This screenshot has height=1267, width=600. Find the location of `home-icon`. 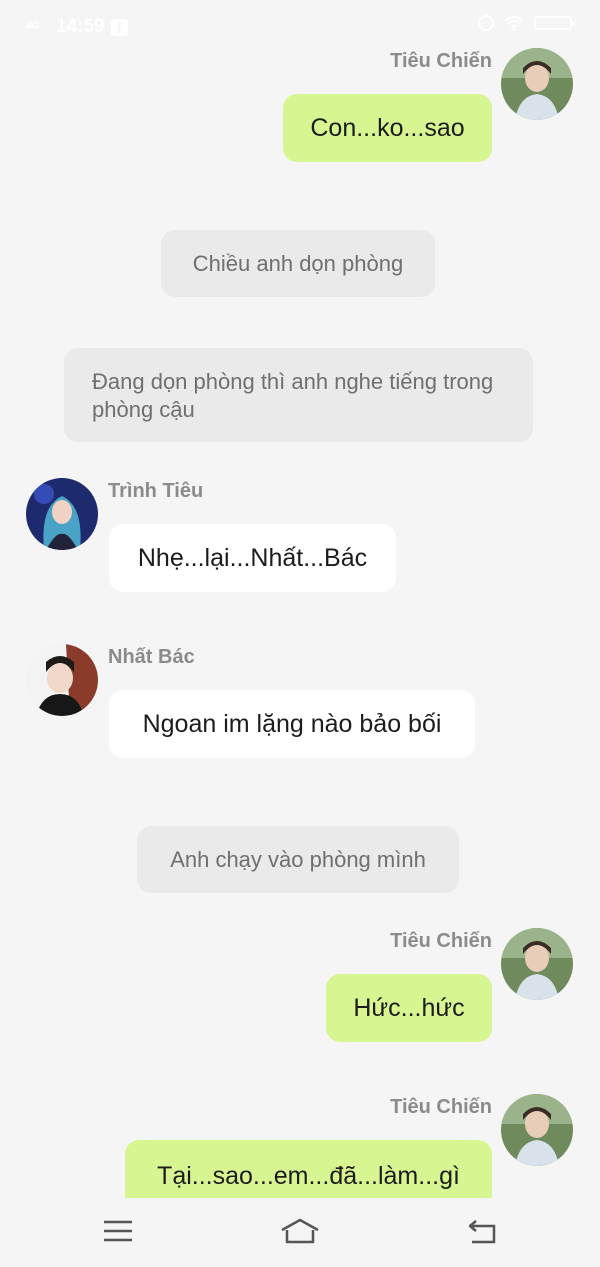

home-icon is located at coordinates (300, 1231).